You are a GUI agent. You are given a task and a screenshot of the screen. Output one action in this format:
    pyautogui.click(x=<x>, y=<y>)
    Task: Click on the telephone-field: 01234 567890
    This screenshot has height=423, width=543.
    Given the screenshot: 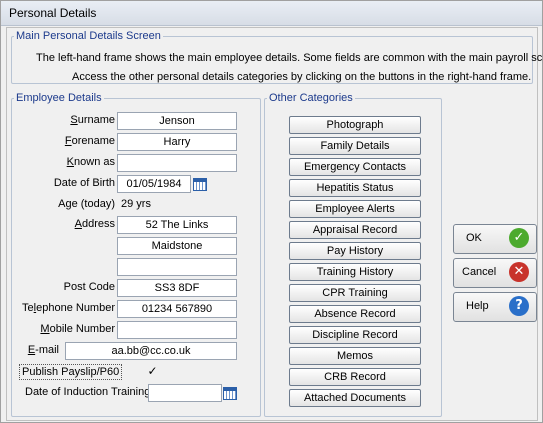 What is the action you would take?
    pyautogui.click(x=177, y=309)
    